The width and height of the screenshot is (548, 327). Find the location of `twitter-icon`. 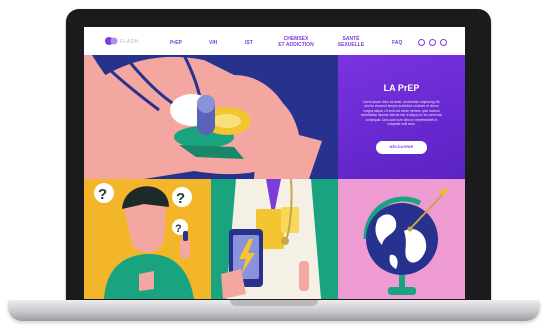

twitter-icon is located at coordinates (432, 42).